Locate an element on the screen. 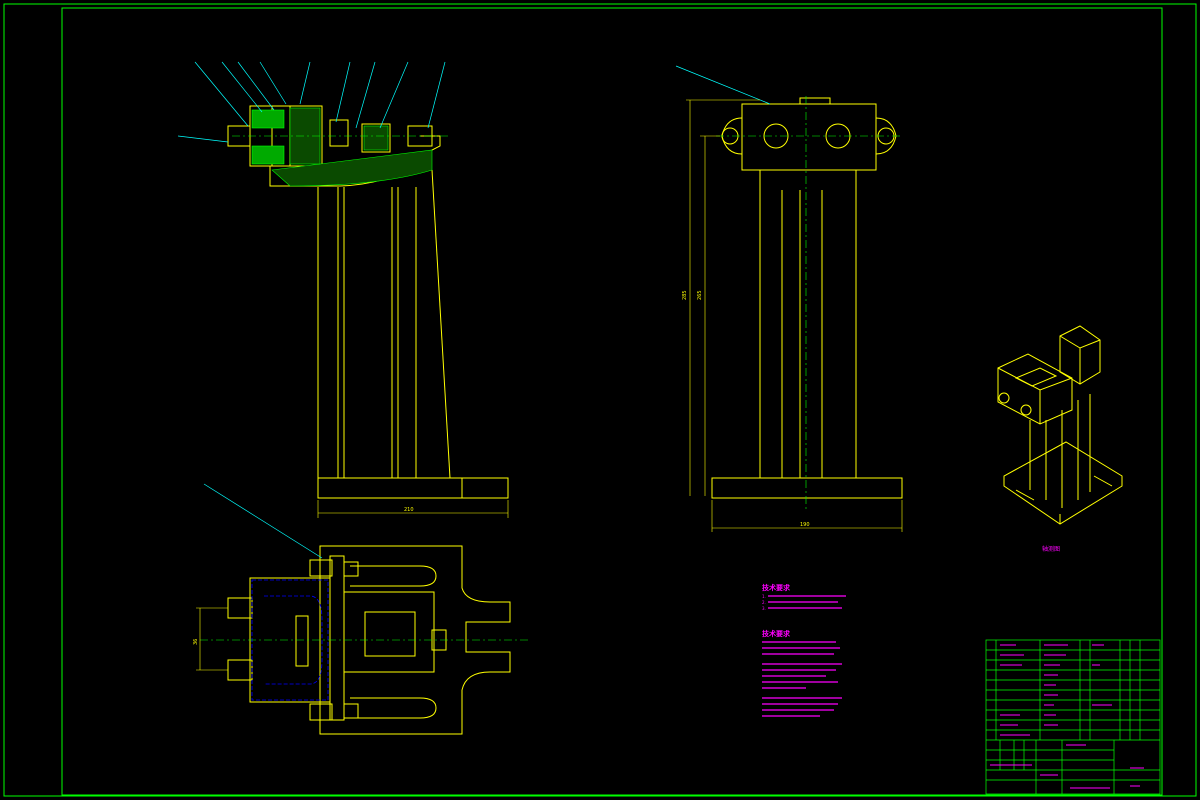  technical-notes: 技术要求 1. 2. 3. 技术要求 is located at coordinates (804, 650).